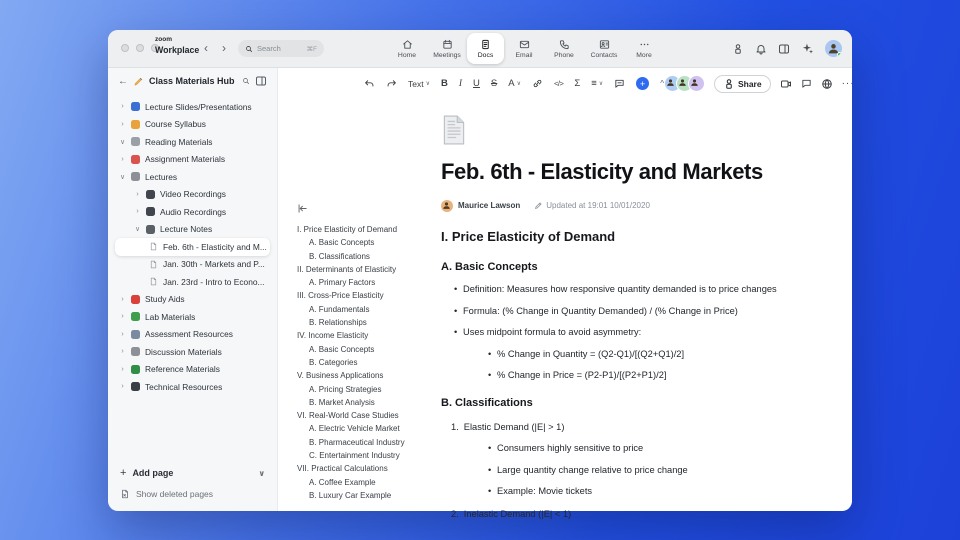 This screenshot has width=960, height=540. I want to click on outline-item: A. Basic Concepts, so click(366, 349).